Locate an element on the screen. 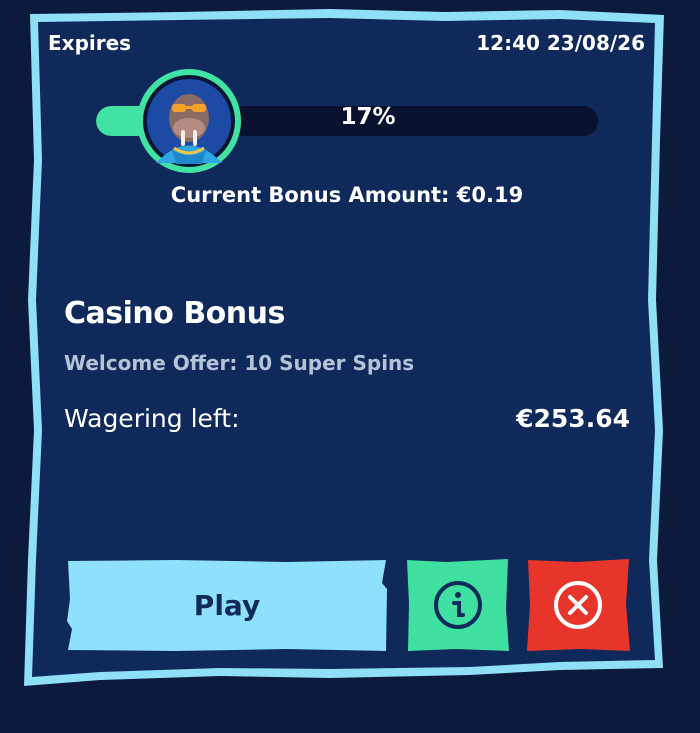 Image resolution: width=700 pixels, height=733 pixels. play-button: Play is located at coordinates (227, 605).